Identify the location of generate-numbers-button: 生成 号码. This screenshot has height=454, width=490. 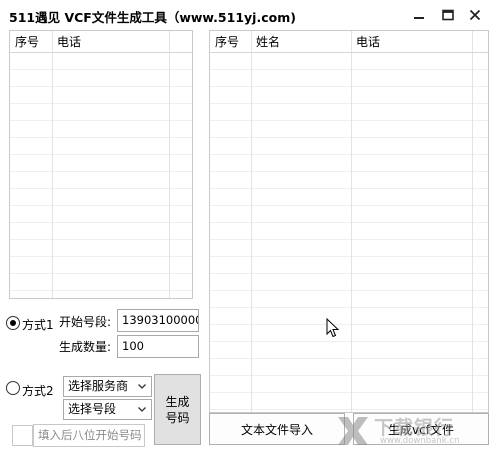
(177, 409).